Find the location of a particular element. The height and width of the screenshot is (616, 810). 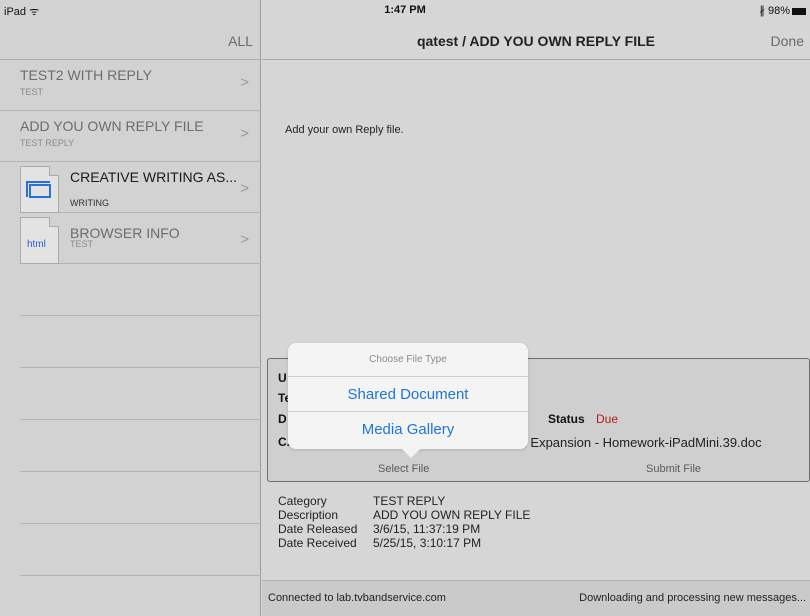

date-received-value: 5/25/15, 3:10:17 PM is located at coordinates (427, 543).